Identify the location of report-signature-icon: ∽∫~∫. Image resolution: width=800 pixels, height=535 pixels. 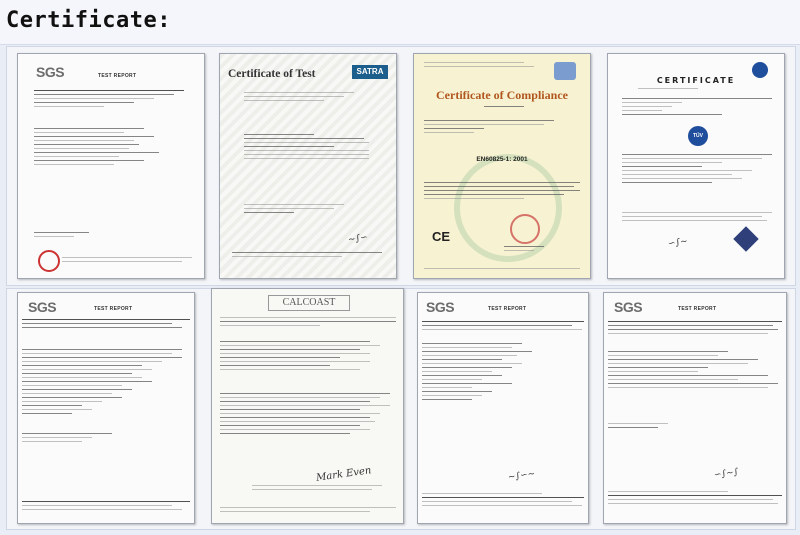
(726, 474).